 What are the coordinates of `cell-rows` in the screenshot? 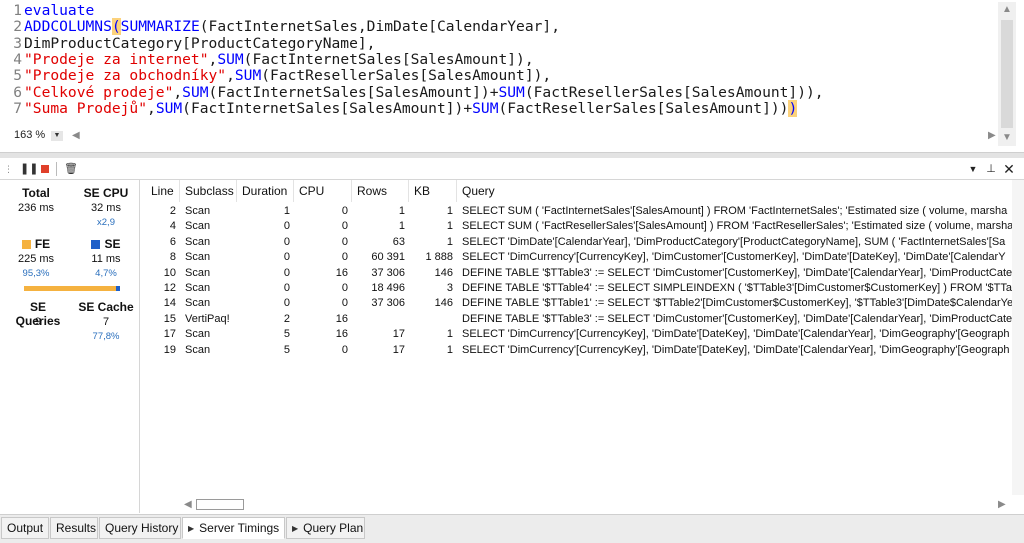 It's located at (380, 319).